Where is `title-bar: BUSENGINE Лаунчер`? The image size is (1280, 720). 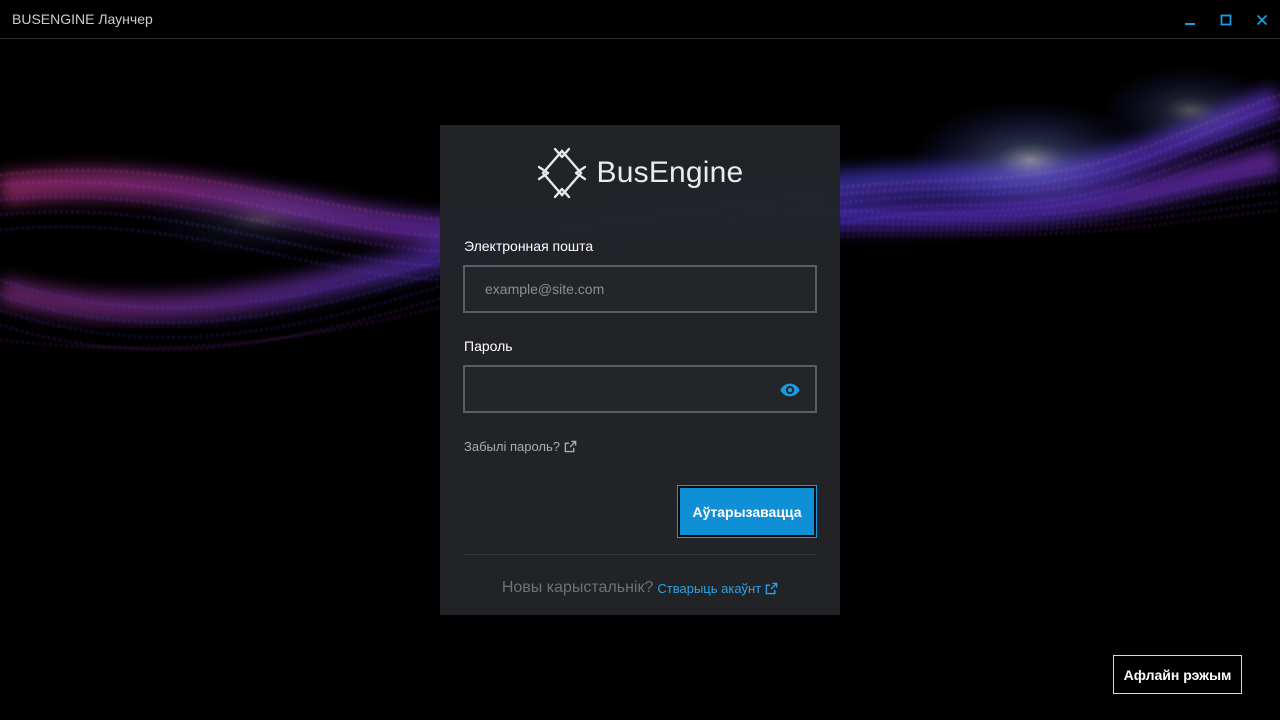 title-bar: BUSENGINE Лаунчер is located at coordinates (640, 19).